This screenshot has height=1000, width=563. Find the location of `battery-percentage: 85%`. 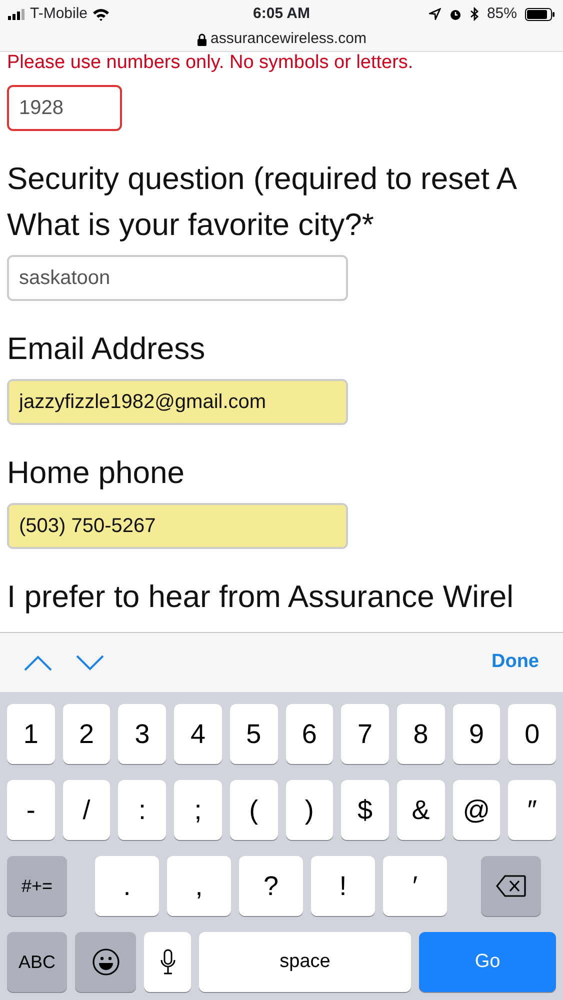

battery-percentage: 85% is located at coordinates (501, 14).